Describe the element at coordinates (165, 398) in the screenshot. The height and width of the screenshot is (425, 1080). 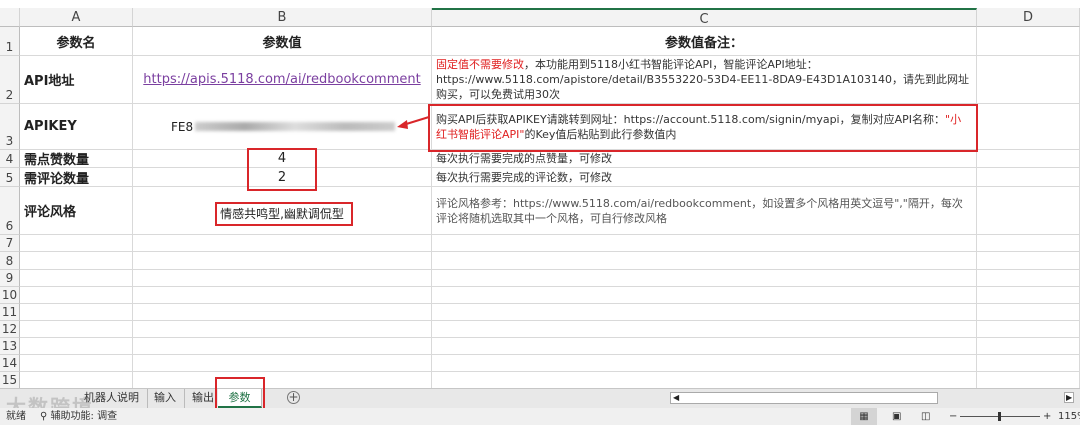
I see `tab-input: 输入` at that location.